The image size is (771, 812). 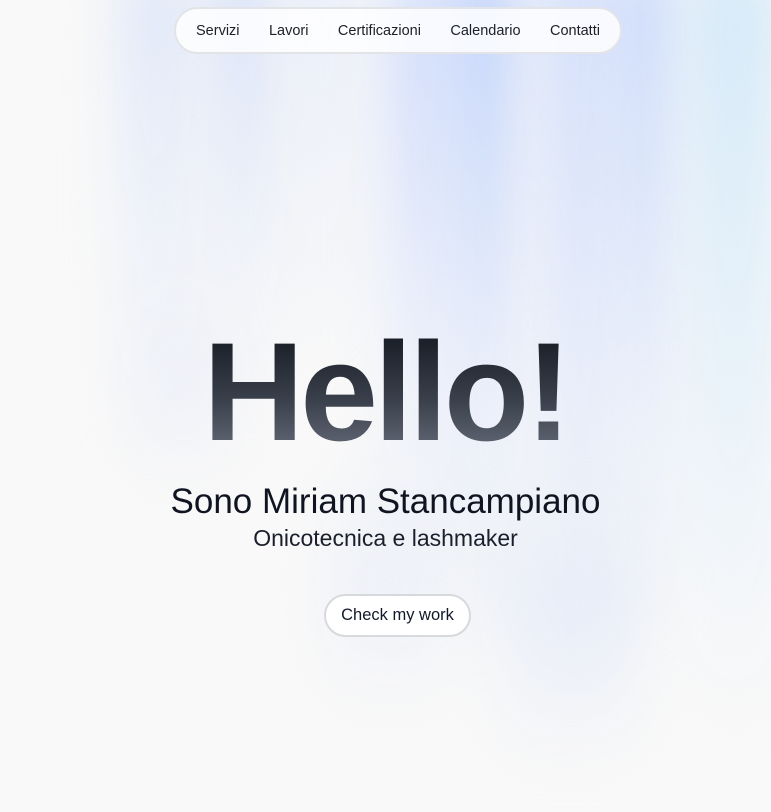 What do you see at coordinates (575, 31) in the screenshot?
I see `nav-item-contatti: Contatti` at bounding box center [575, 31].